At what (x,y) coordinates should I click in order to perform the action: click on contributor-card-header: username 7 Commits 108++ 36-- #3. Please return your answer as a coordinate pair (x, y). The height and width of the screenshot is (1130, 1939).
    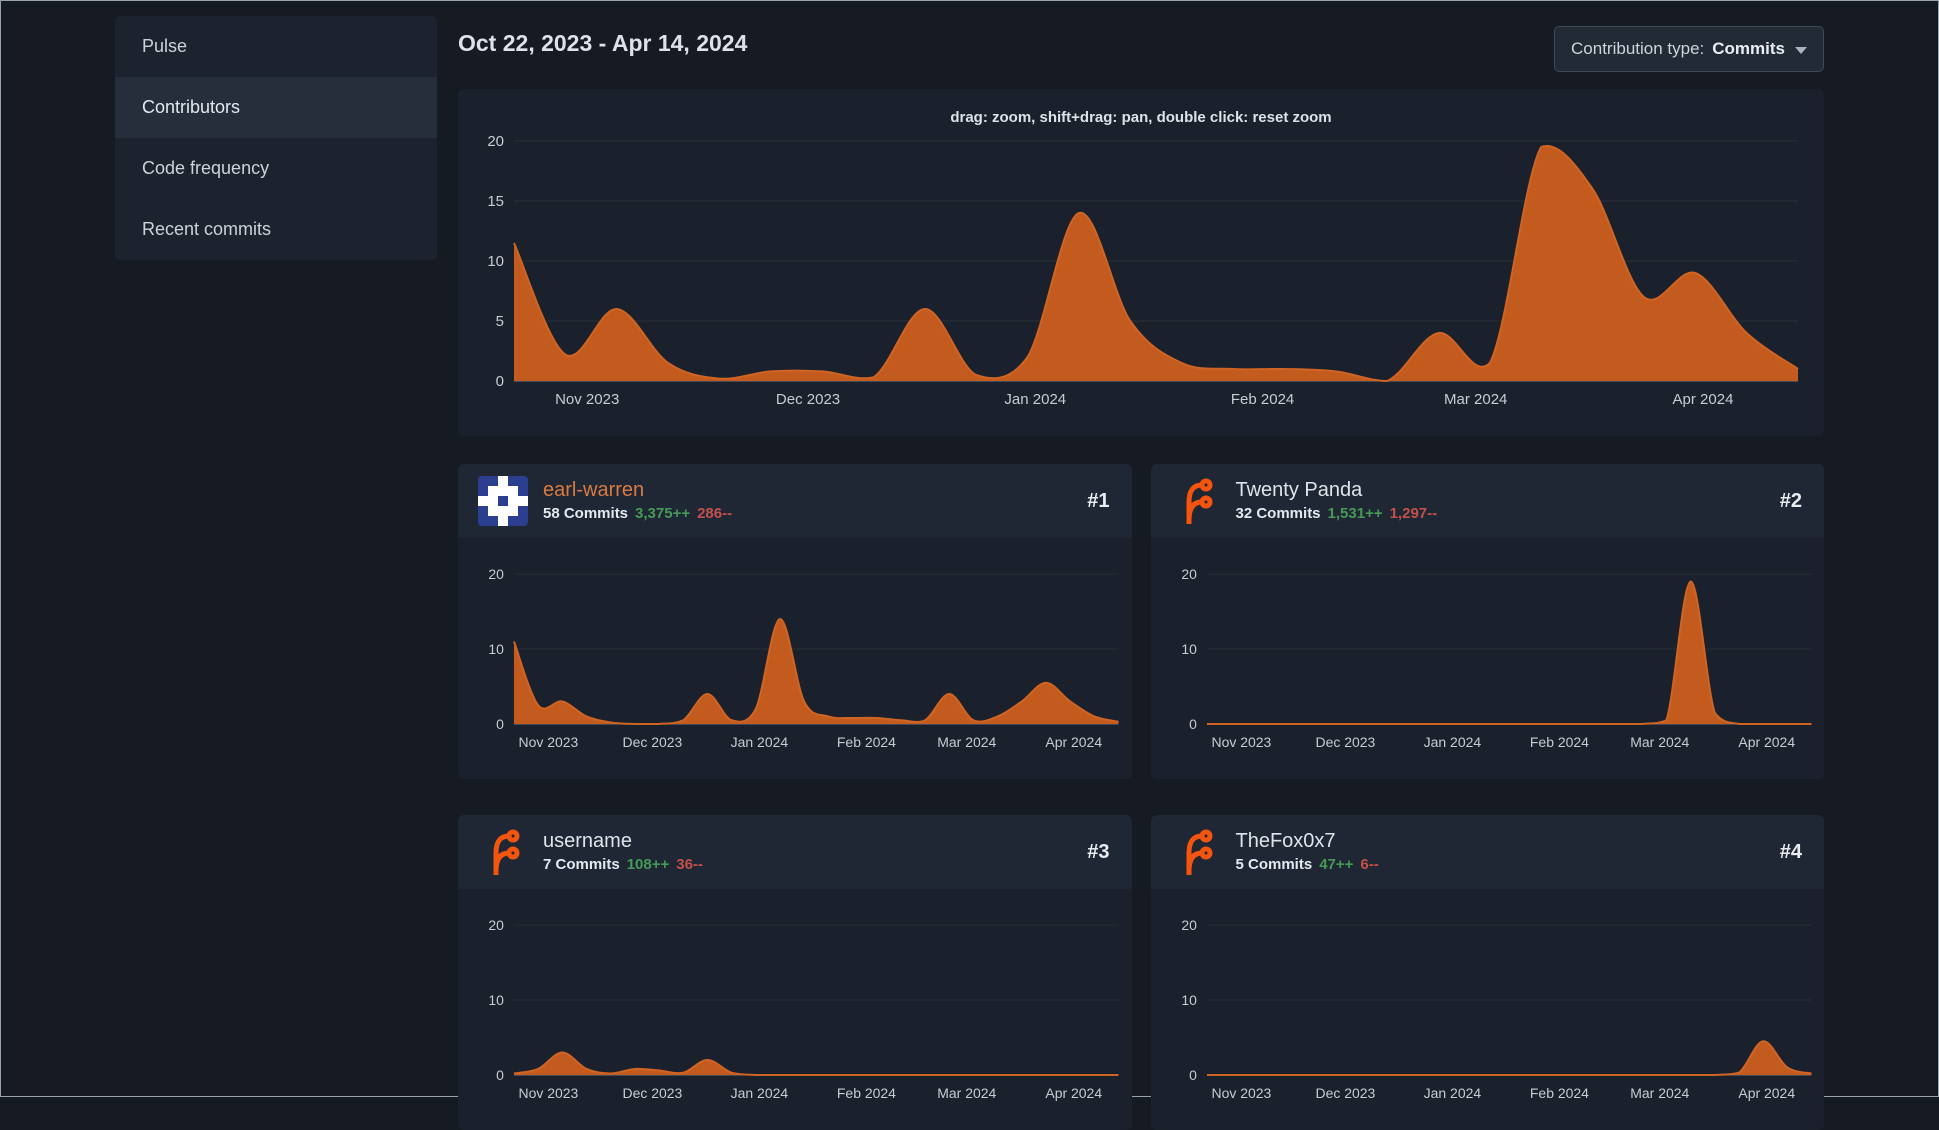
    Looking at the image, I should click on (795, 852).